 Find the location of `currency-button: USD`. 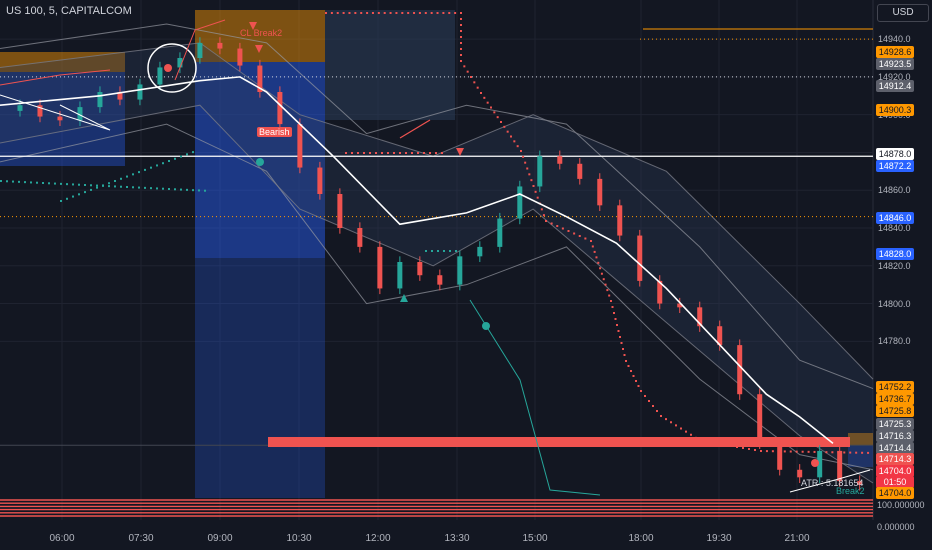

currency-button: USD is located at coordinates (903, 13).